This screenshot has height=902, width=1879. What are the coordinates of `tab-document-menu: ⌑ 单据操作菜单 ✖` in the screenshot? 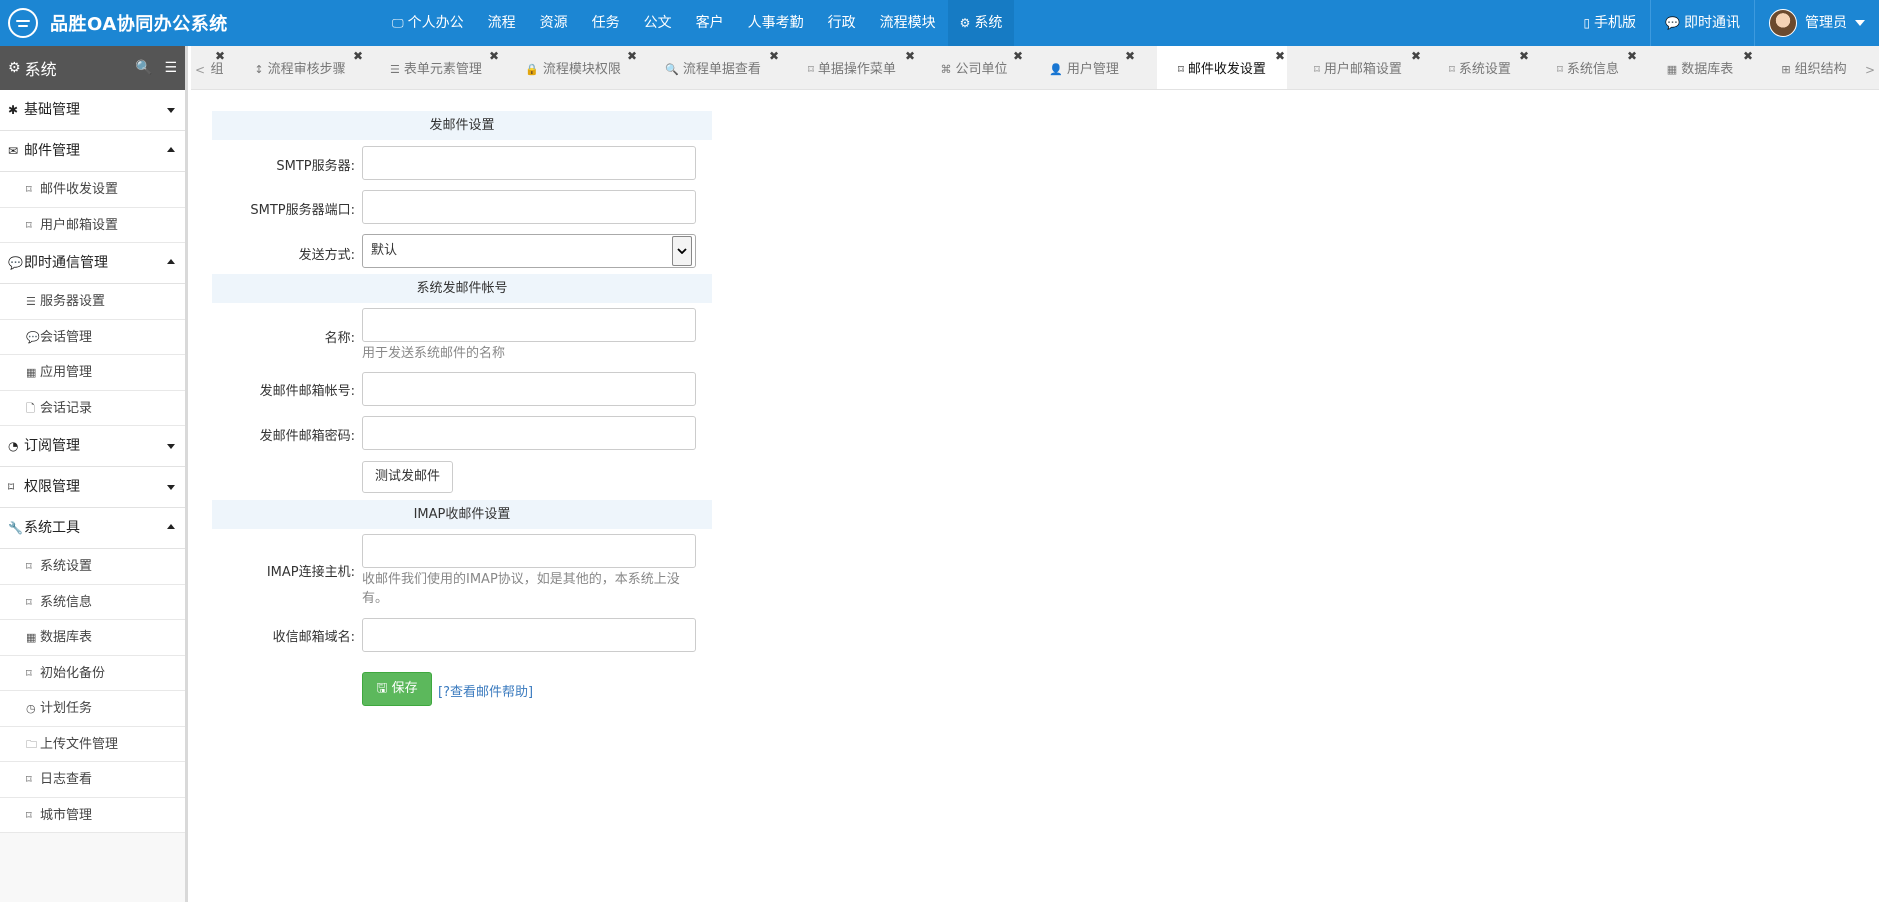 It's located at (852, 67).